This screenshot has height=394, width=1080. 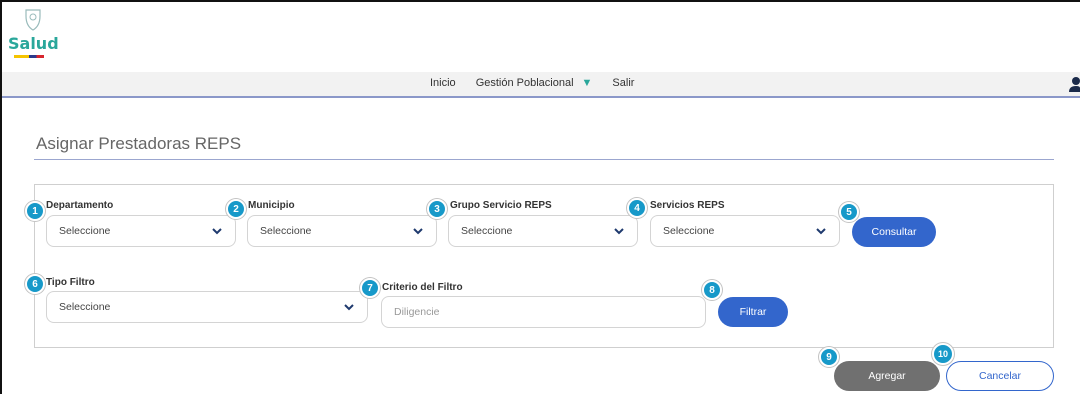 I want to click on step-badge-6: 6, so click(x=35, y=284).